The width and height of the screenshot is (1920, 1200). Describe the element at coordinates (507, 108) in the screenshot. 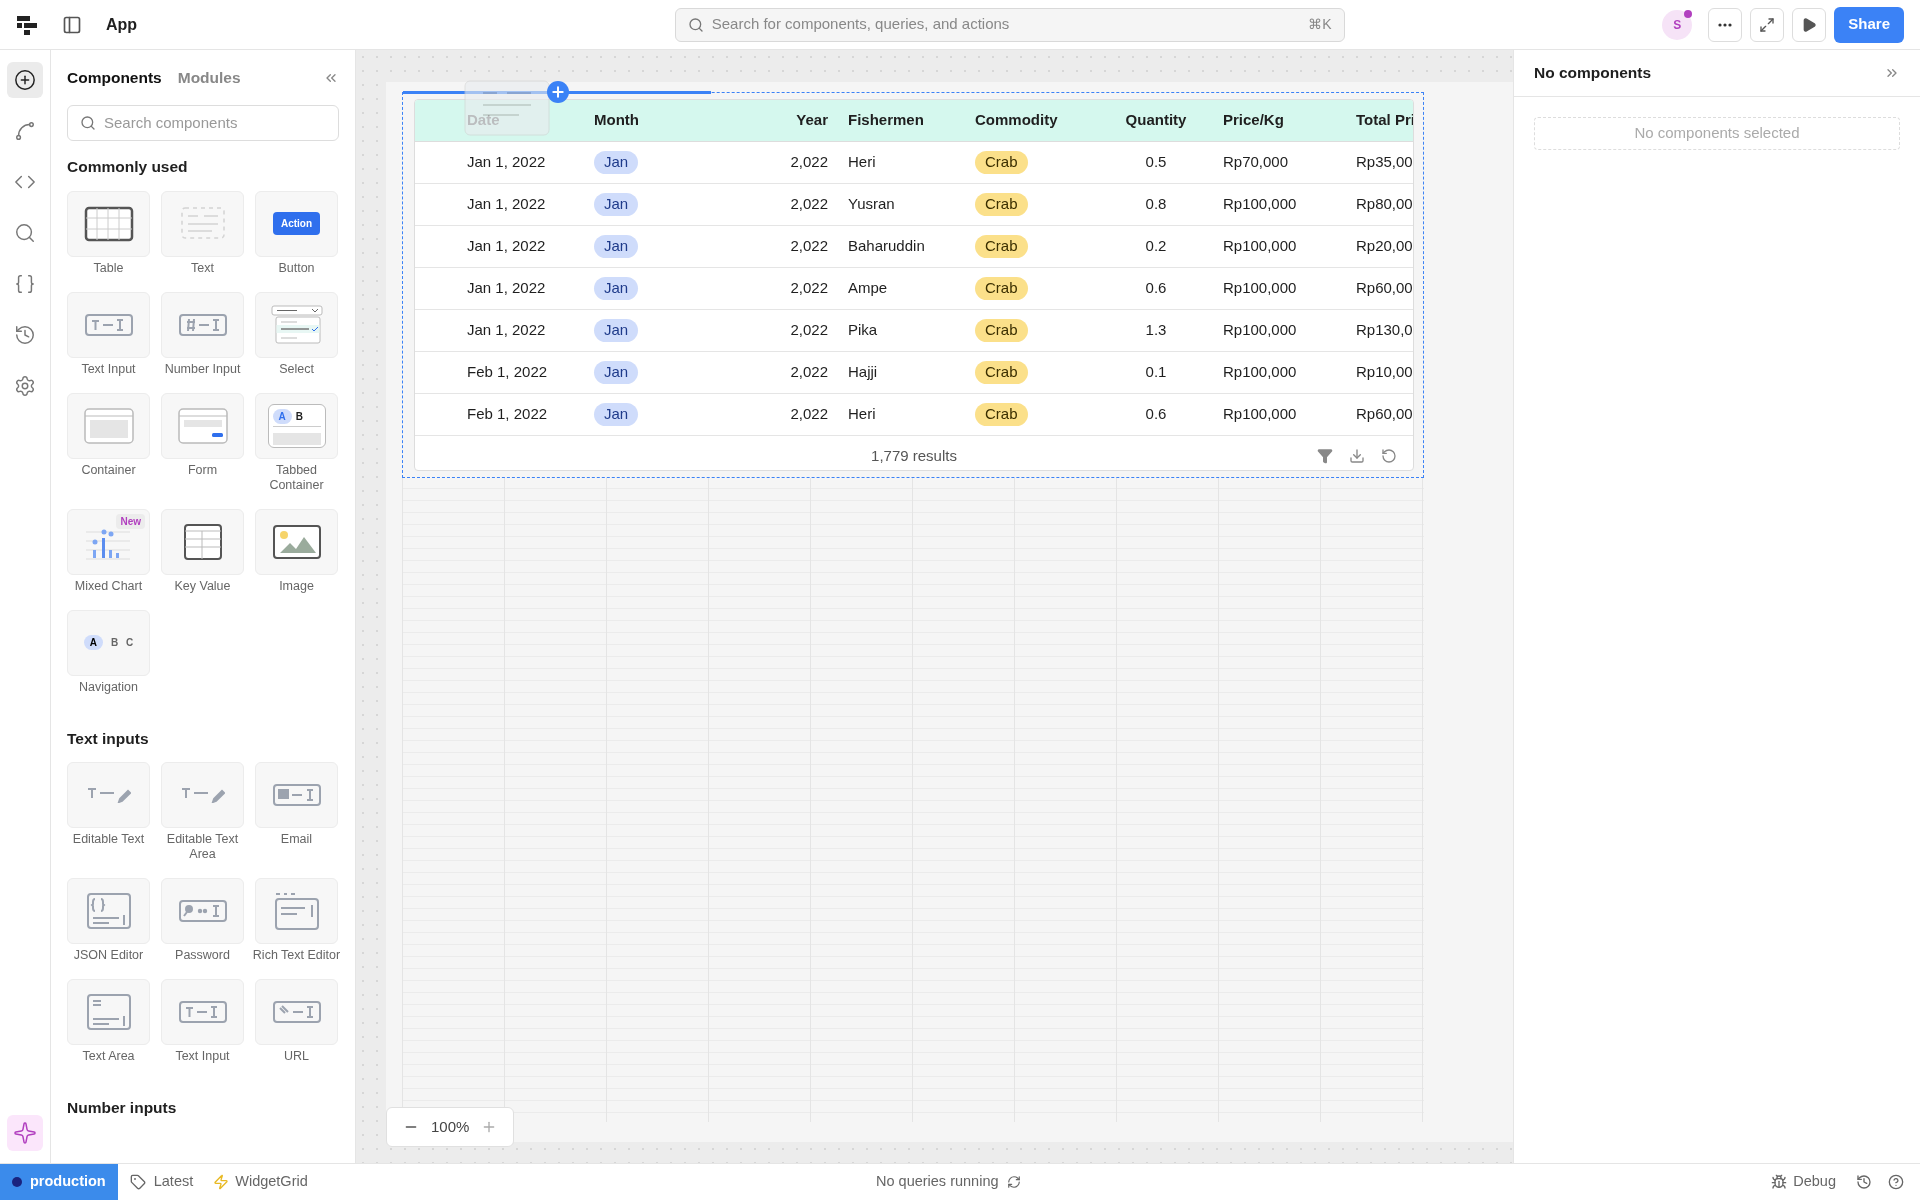

I see `drag-ghost-icon` at that location.